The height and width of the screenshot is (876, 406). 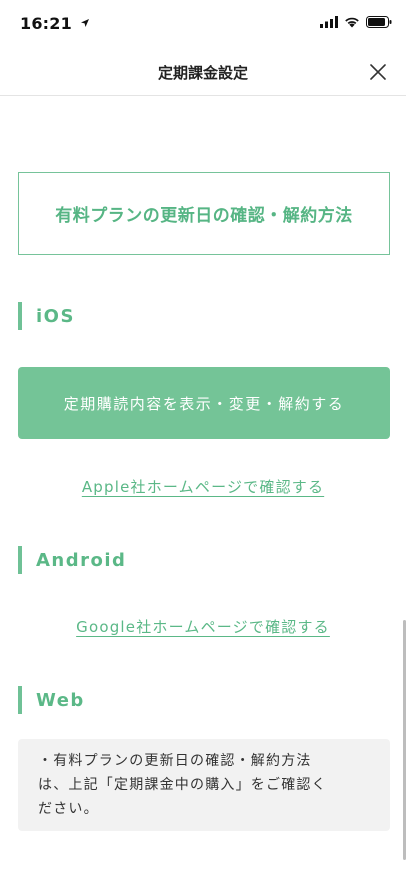 I want to click on status-icons, so click(x=356, y=22).